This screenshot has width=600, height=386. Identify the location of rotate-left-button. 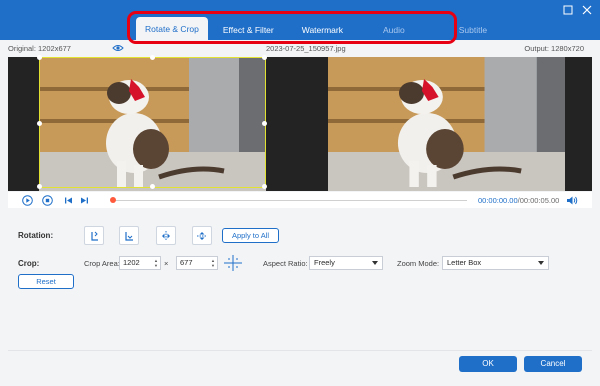
(94, 235).